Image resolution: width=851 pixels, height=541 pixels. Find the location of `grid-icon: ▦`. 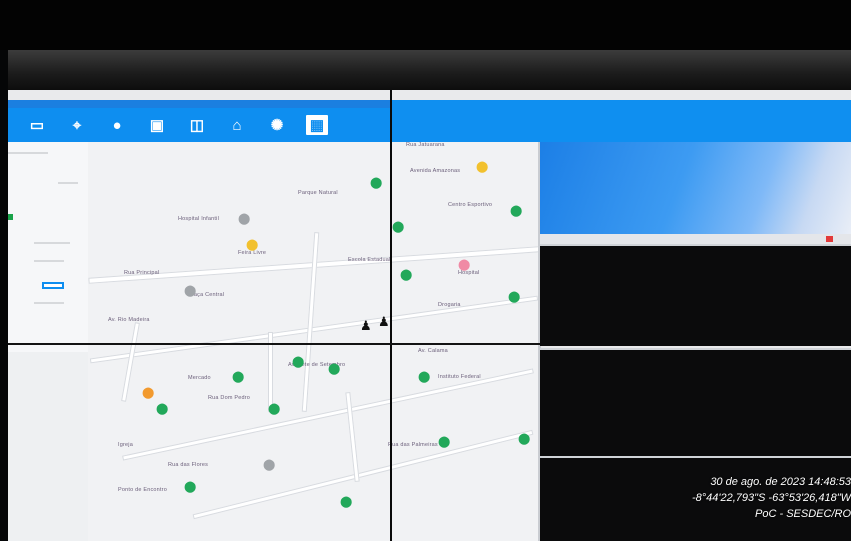

grid-icon: ▦ is located at coordinates (317, 125).